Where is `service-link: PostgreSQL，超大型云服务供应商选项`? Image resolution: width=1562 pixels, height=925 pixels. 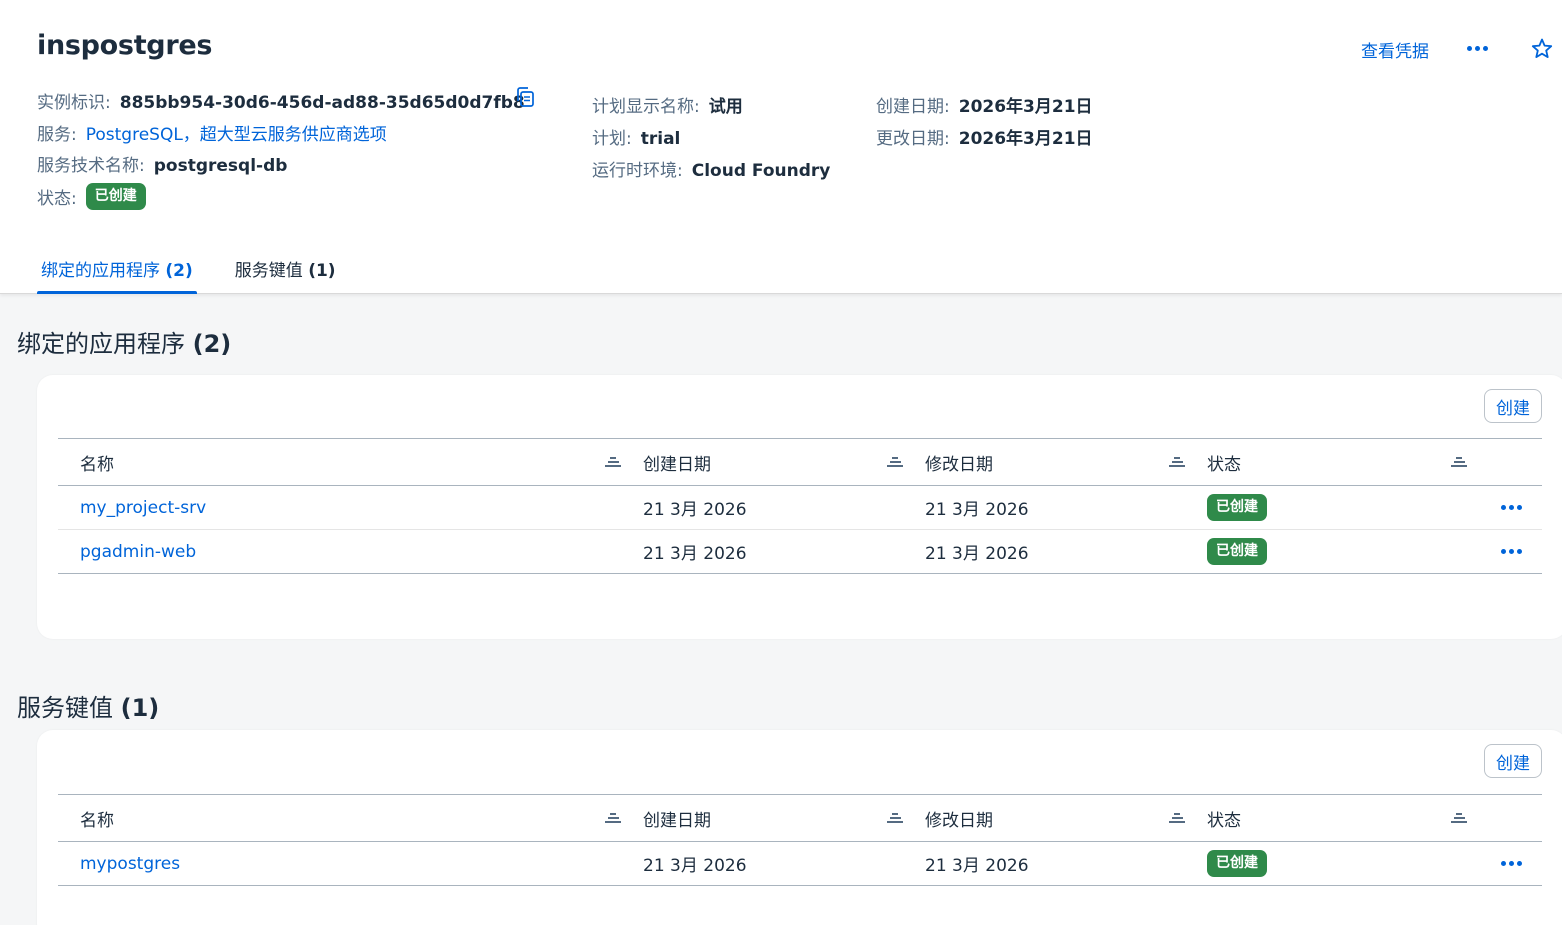 service-link: PostgreSQL，超大型云服务供应商选项 is located at coordinates (236, 132).